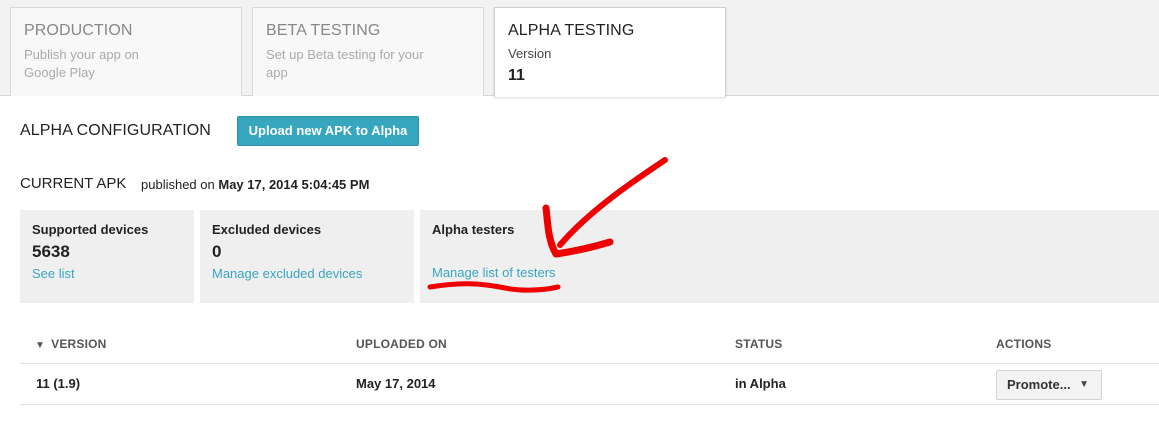 This screenshot has width=1159, height=434. I want to click on column-version: ▼ VERSION, so click(71, 344).